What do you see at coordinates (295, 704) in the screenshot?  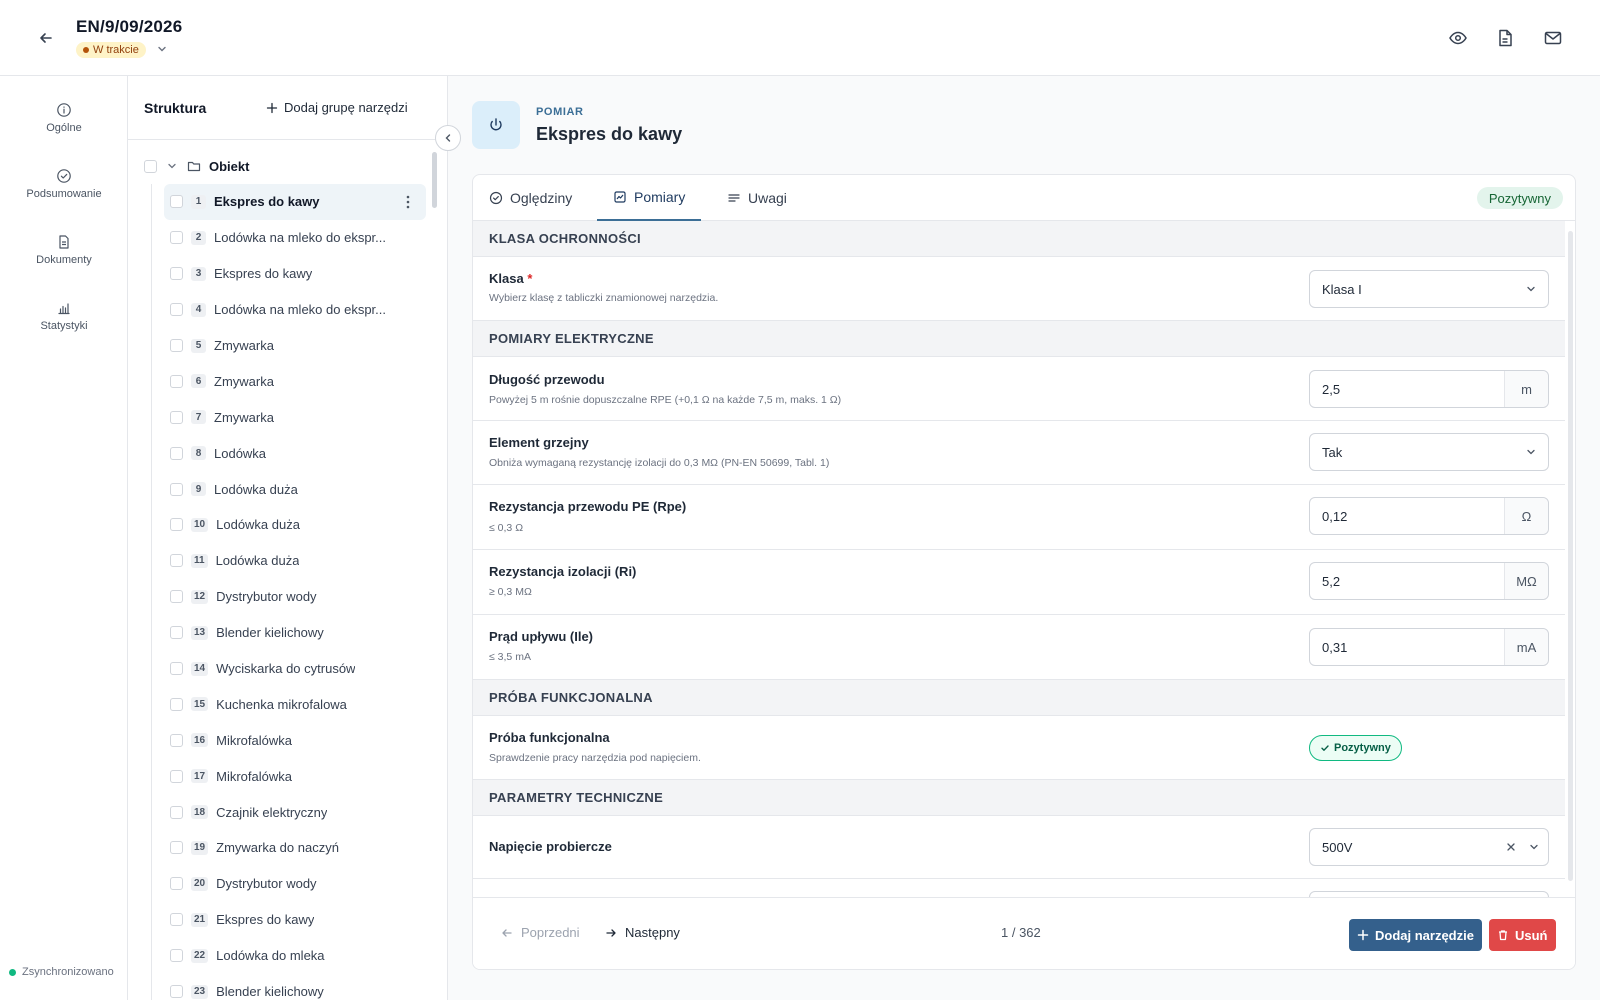 I see `tree-item: 15 Kuchenka mikrofalowa` at bounding box center [295, 704].